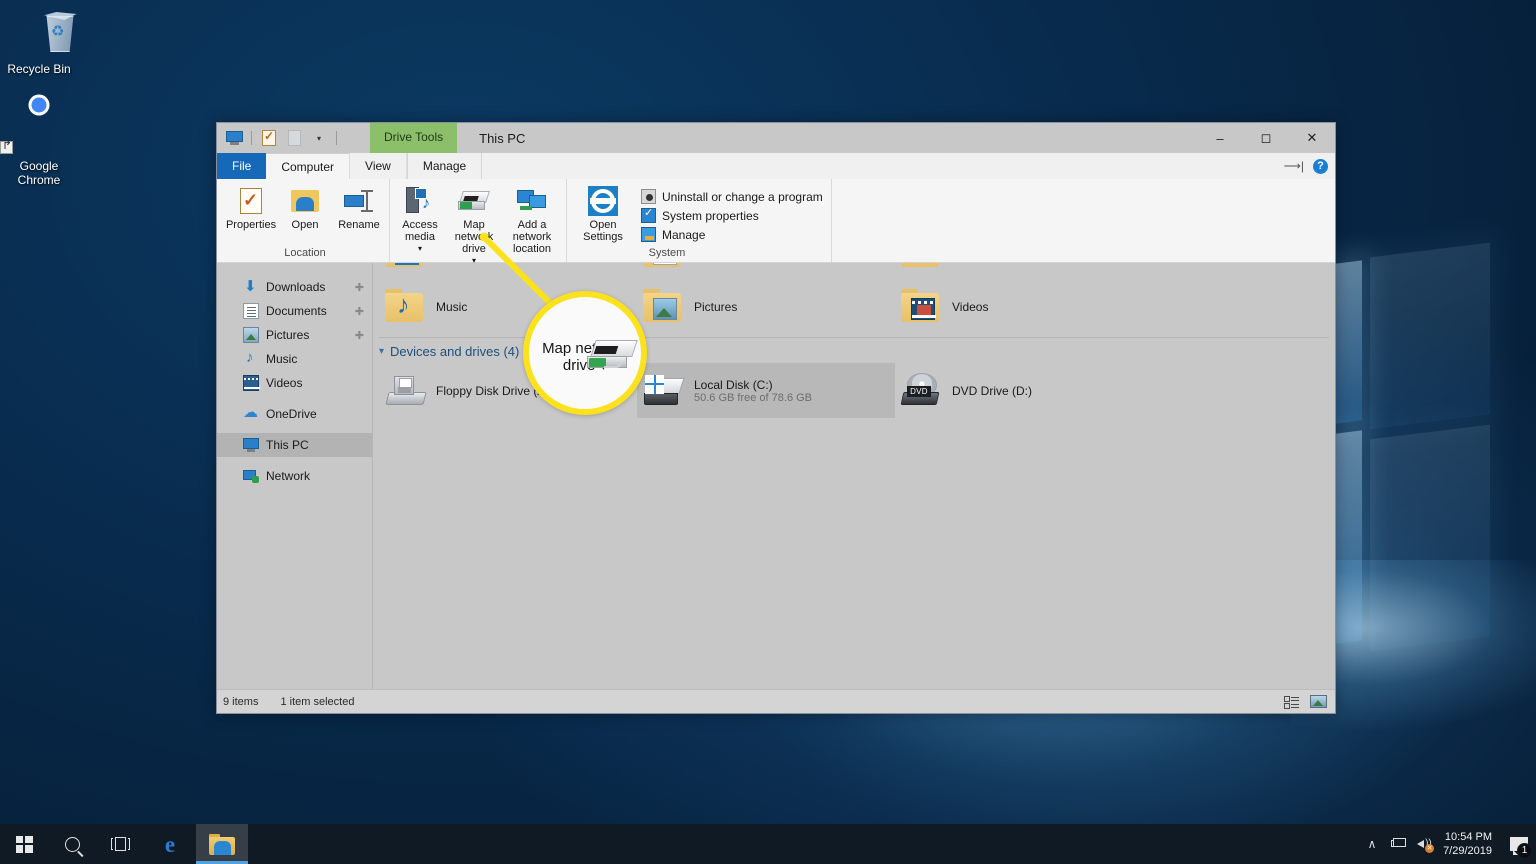  I want to click on add-network-location-button: Add a network location, so click(532, 220).